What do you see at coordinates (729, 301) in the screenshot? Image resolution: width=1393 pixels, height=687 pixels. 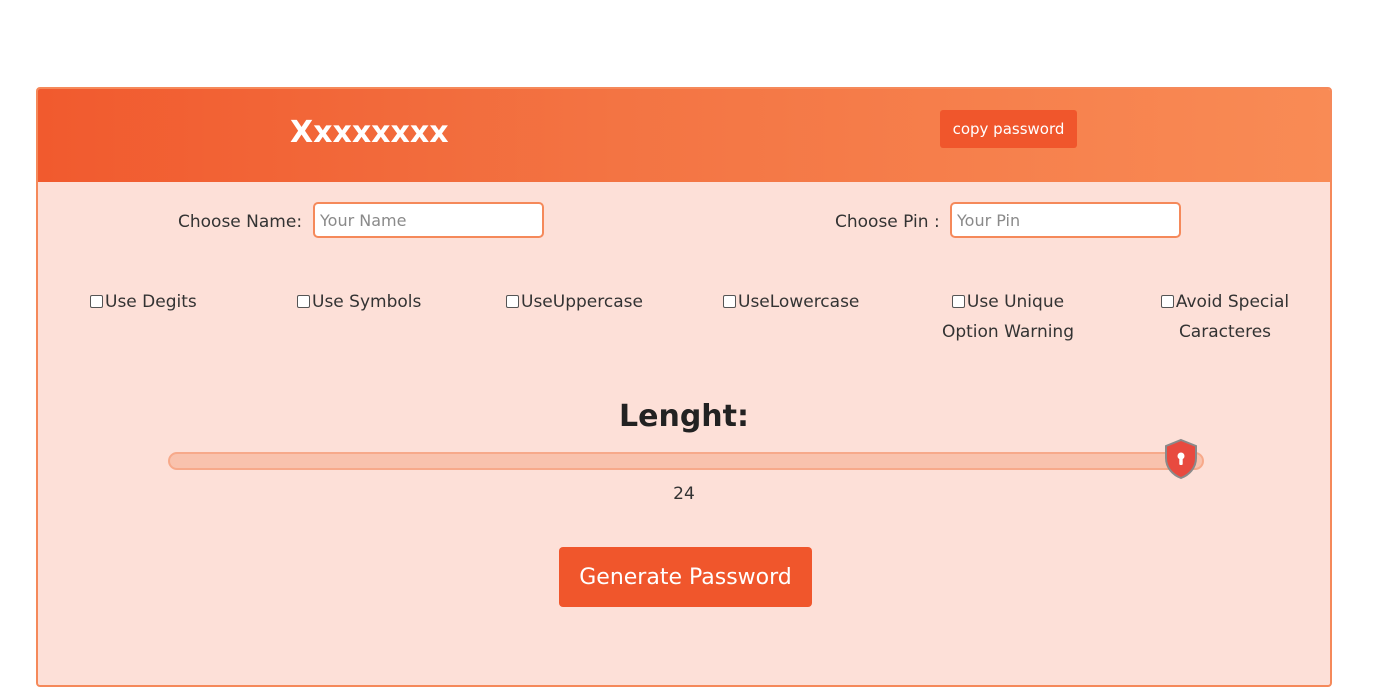 I see `use-lowercase-checkbox` at bounding box center [729, 301].